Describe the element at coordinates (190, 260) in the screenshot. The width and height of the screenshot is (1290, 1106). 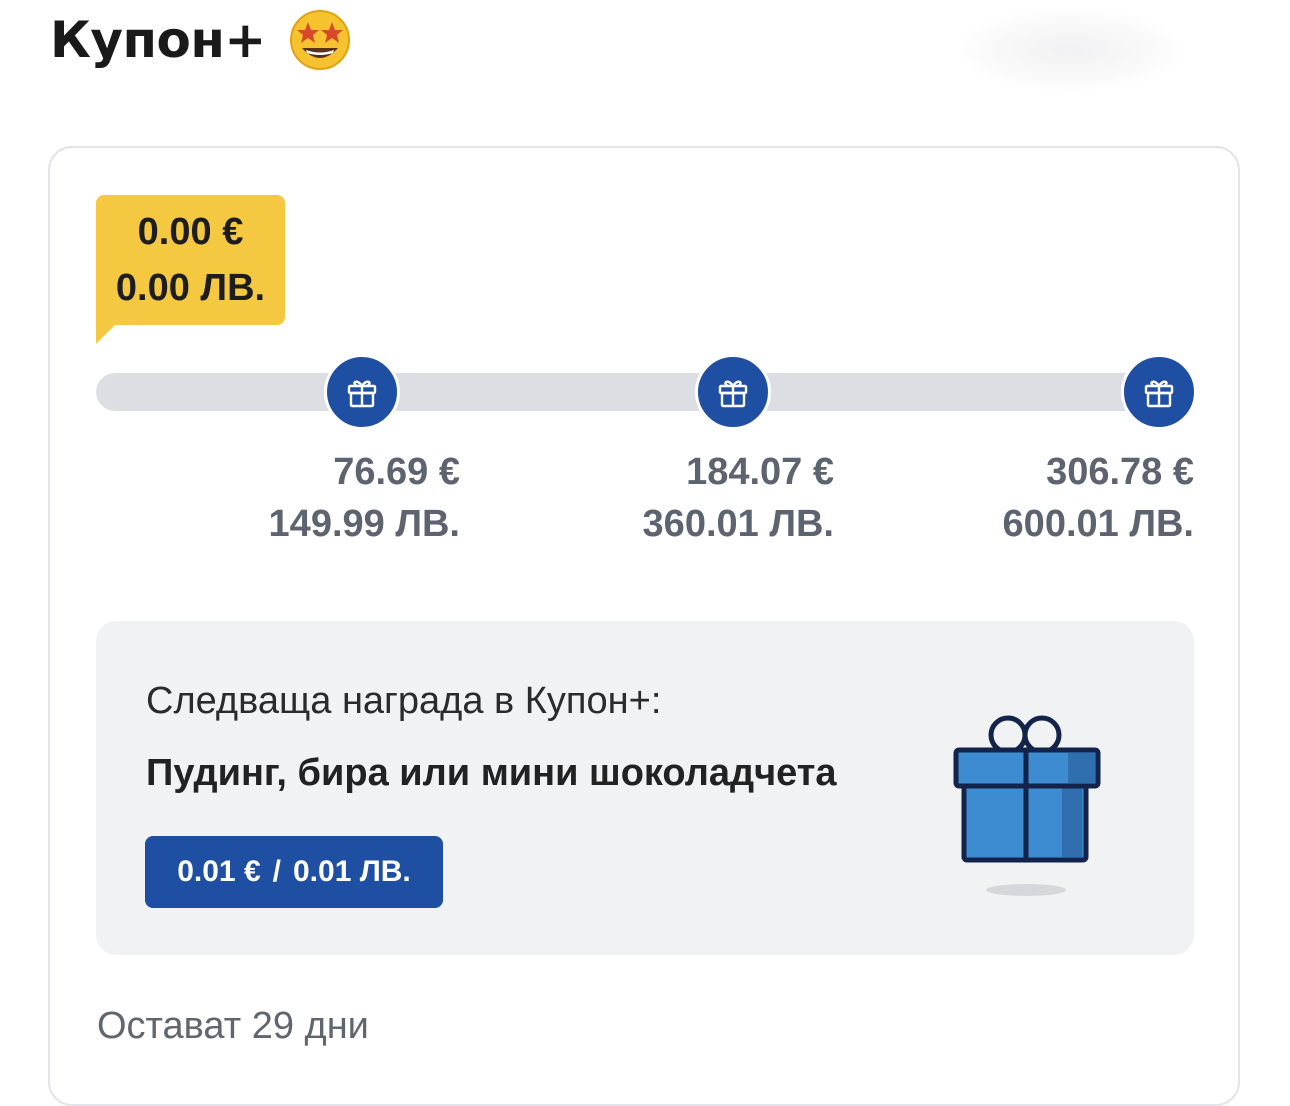
I see `current-amount-badge: 0.00 € 0.00 ЛВ.` at that location.